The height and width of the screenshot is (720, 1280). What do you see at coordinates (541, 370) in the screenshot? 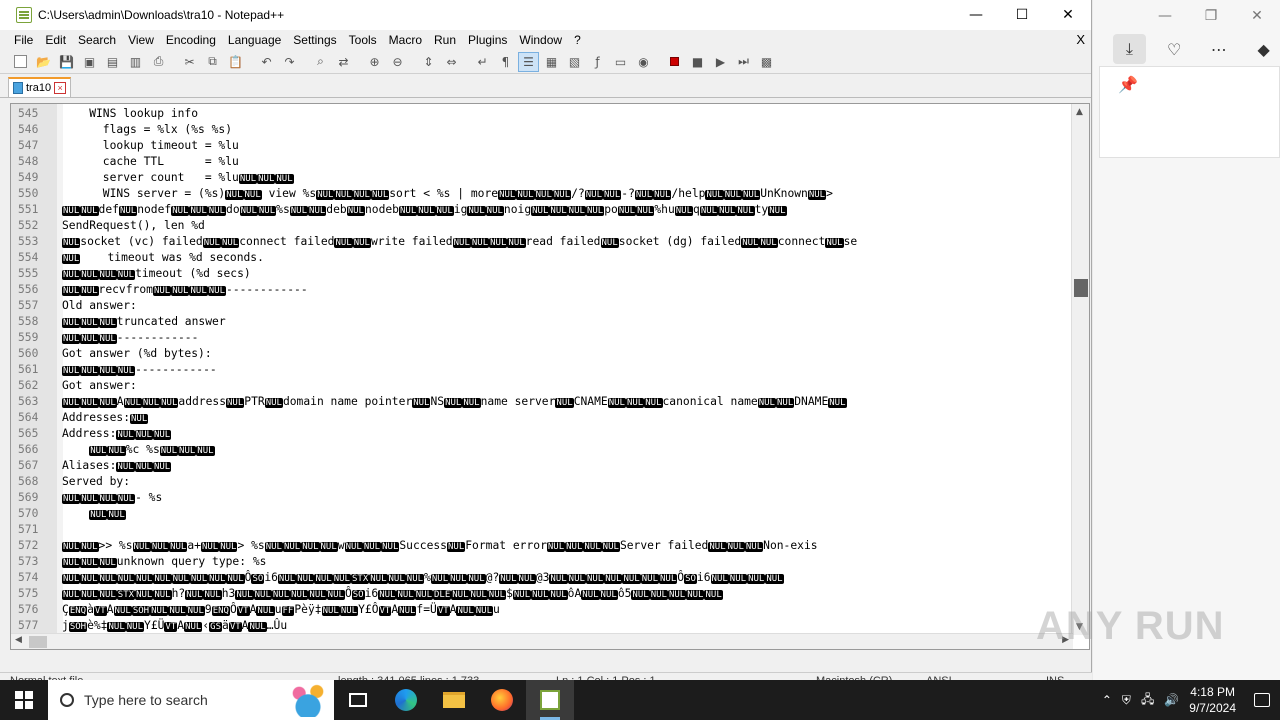
I see `editor-line: 561 NUL NUL NUL NUL------------` at bounding box center [541, 370].